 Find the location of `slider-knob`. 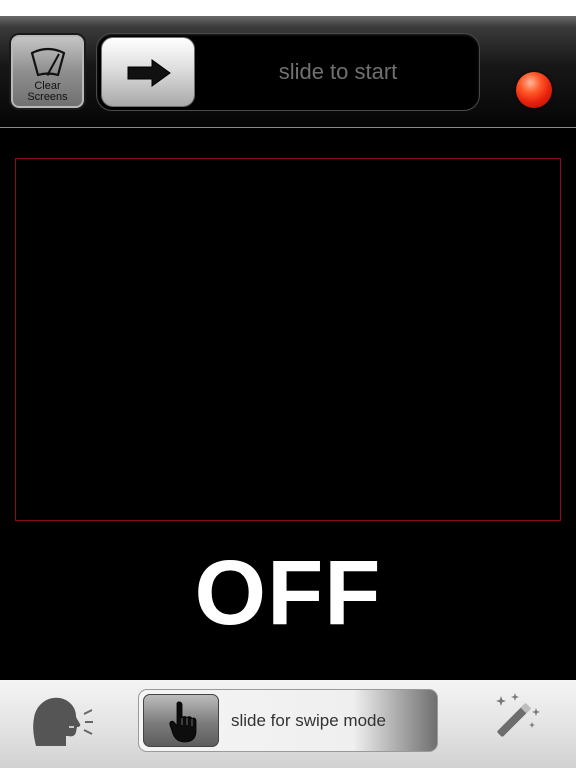

slider-knob is located at coordinates (148, 72).